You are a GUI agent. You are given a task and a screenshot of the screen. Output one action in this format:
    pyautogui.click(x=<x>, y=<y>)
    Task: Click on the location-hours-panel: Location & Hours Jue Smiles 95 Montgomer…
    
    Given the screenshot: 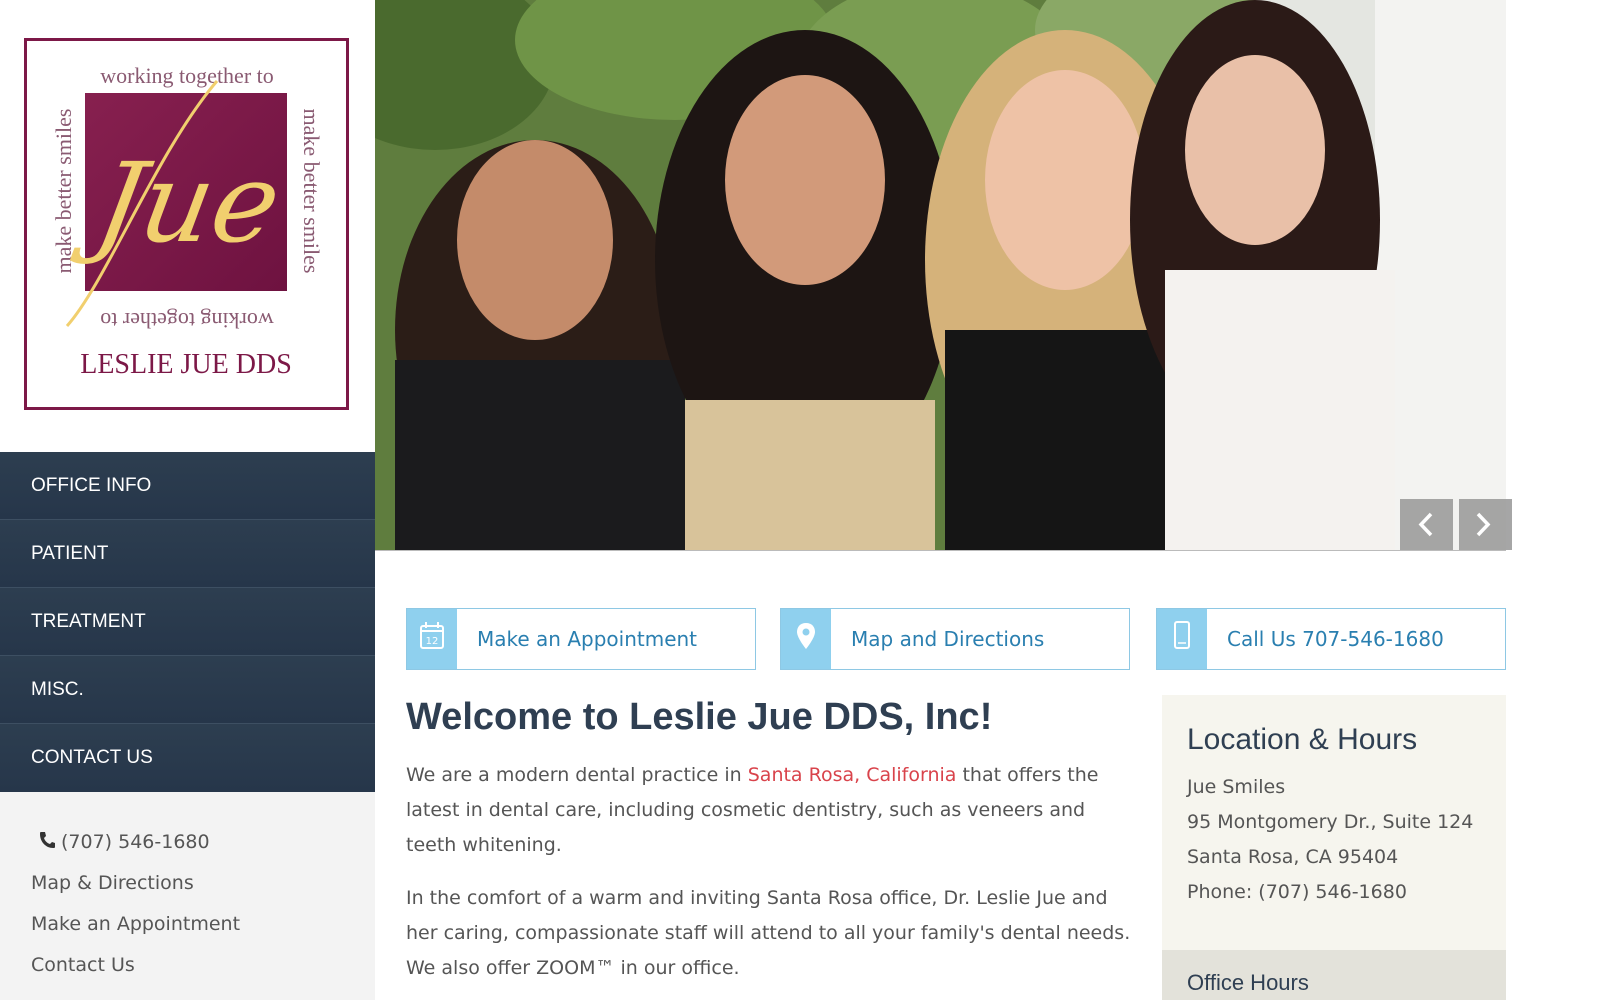 What is the action you would take?
    pyautogui.click(x=1334, y=822)
    